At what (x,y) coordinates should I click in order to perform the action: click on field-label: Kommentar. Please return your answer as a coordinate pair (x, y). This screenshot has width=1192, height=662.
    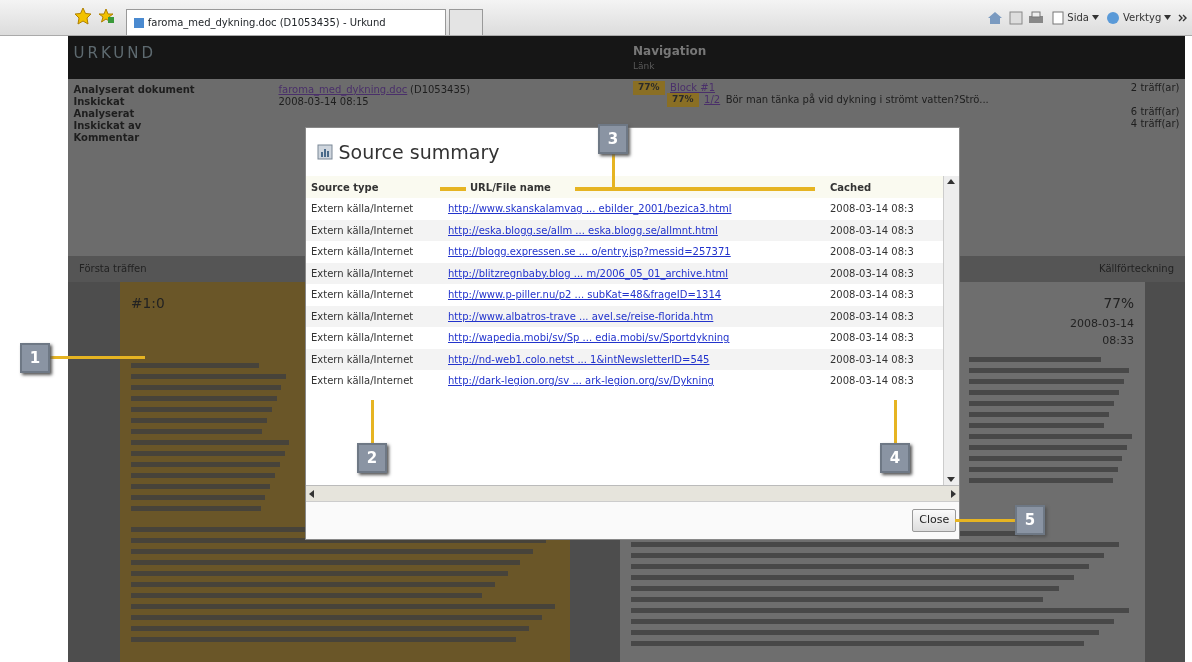
    Looking at the image, I should click on (107, 136).